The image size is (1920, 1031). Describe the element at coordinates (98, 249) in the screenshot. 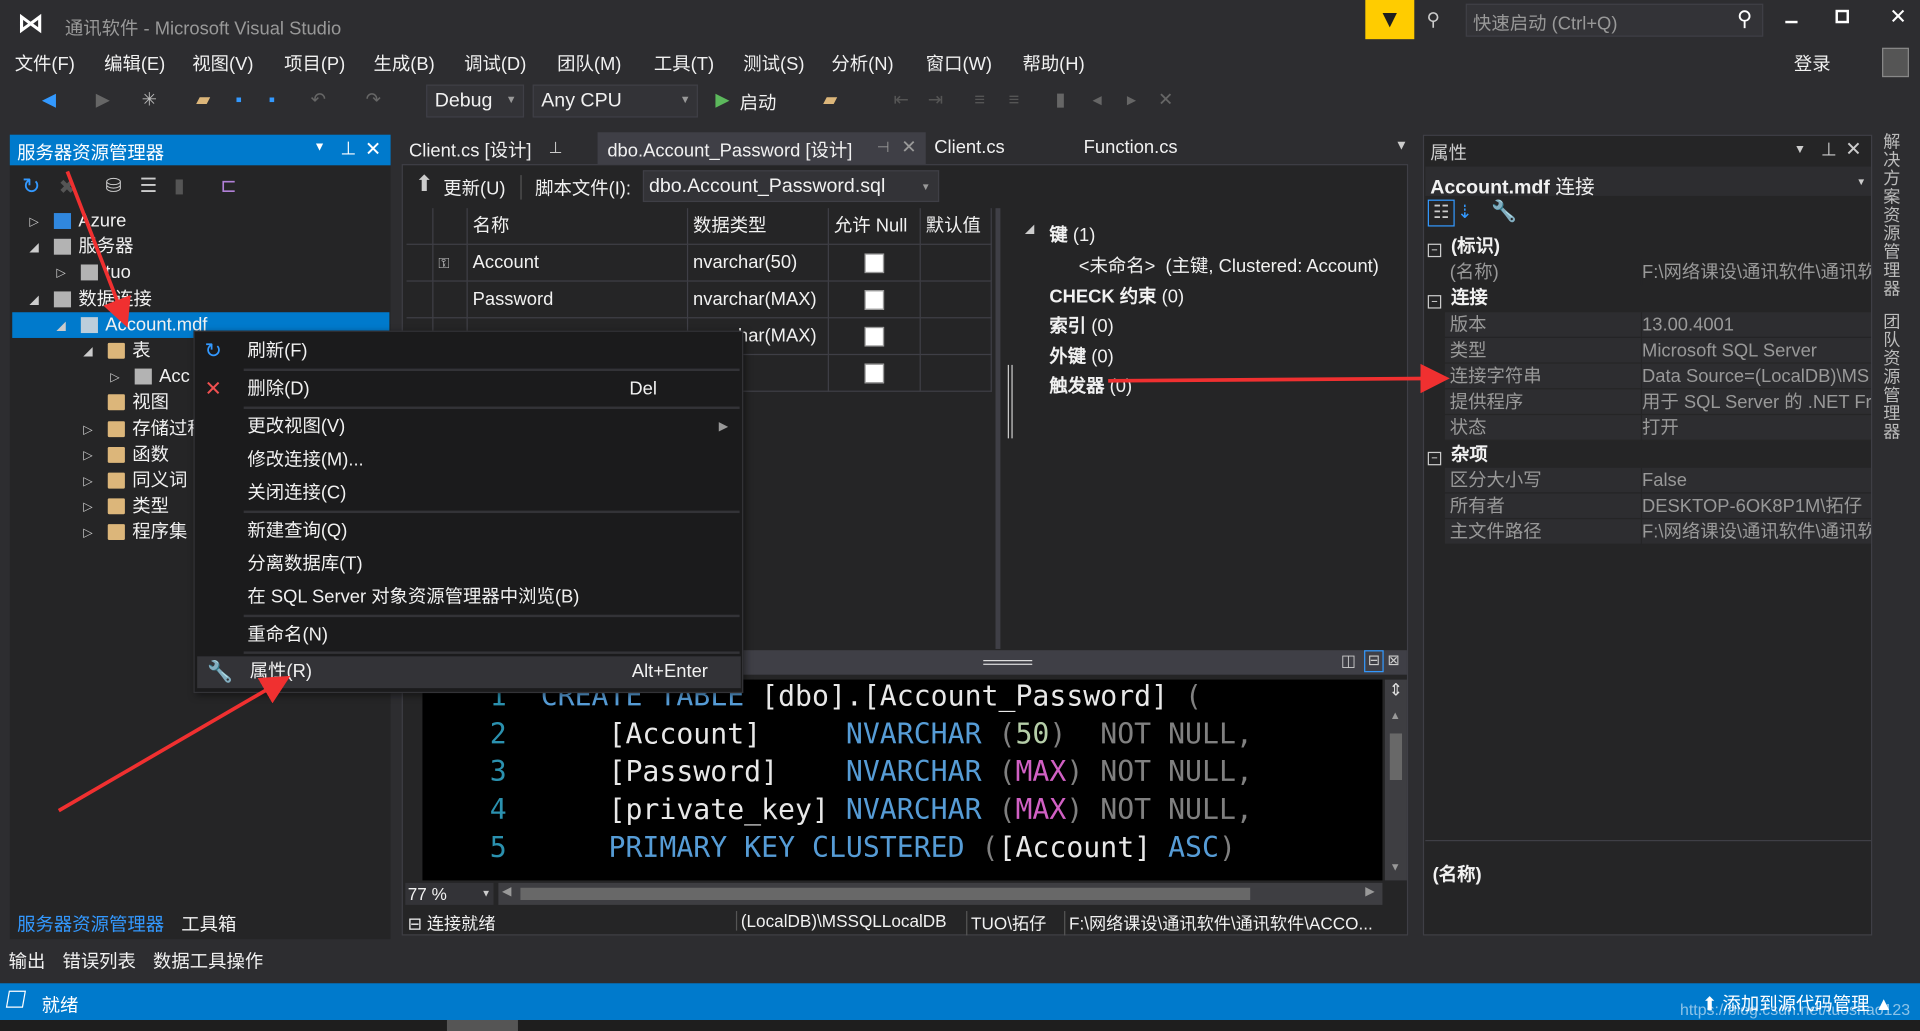

I see `arrow-to-account-mdf` at that location.